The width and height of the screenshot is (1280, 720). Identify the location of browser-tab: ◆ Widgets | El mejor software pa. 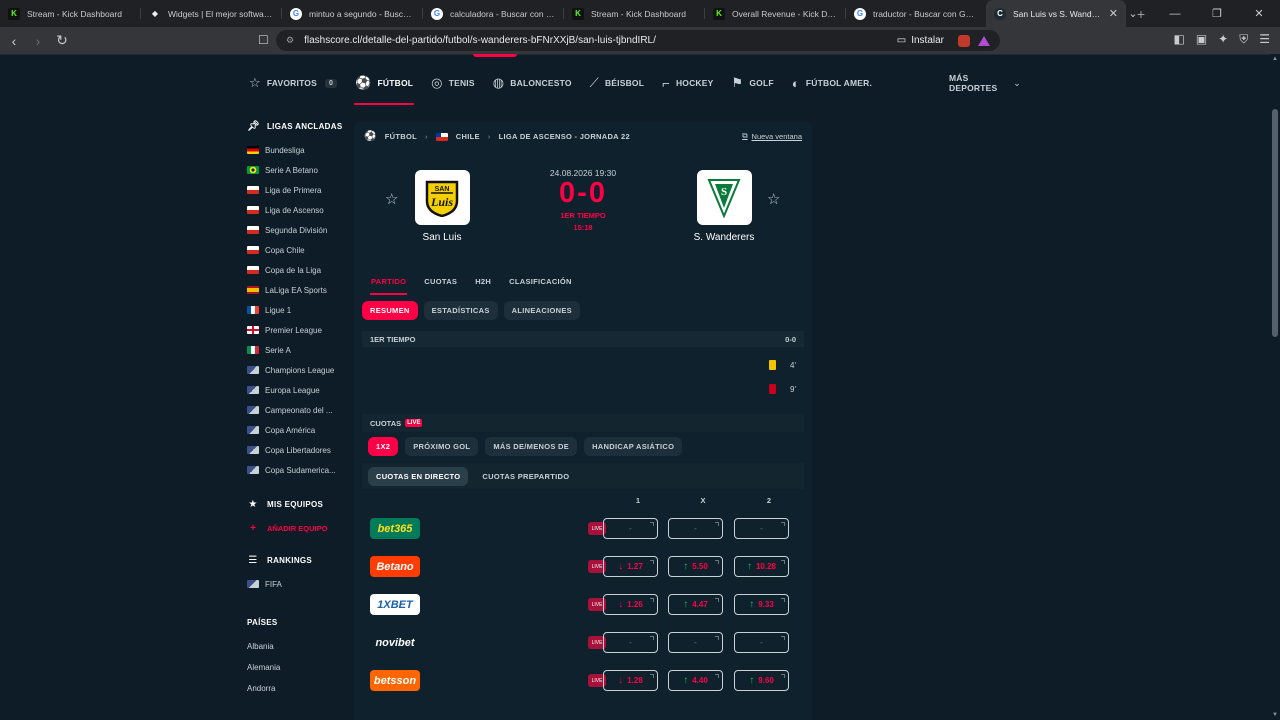
(211, 13).